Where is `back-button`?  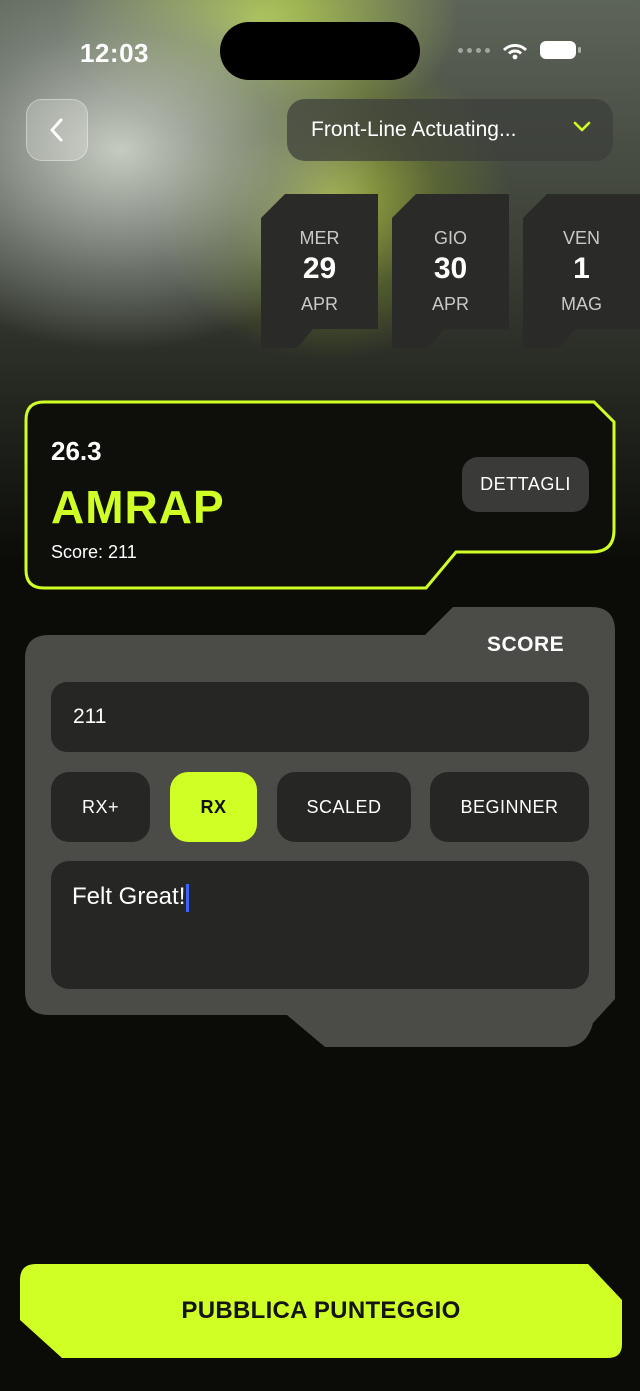 back-button is located at coordinates (57, 130).